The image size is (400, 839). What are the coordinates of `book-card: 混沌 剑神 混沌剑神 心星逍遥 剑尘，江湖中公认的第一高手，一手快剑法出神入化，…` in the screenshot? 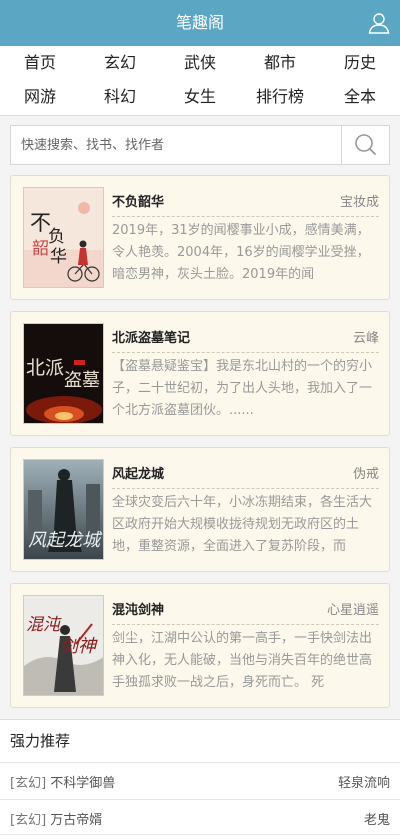 It's located at (200, 645).